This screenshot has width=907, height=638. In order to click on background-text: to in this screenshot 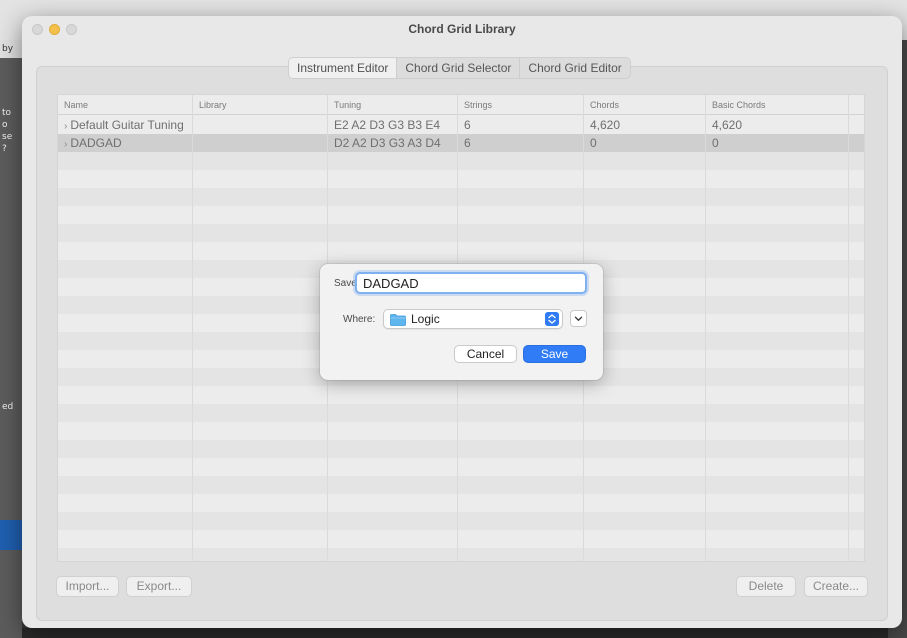, I will do `click(7, 113)`.